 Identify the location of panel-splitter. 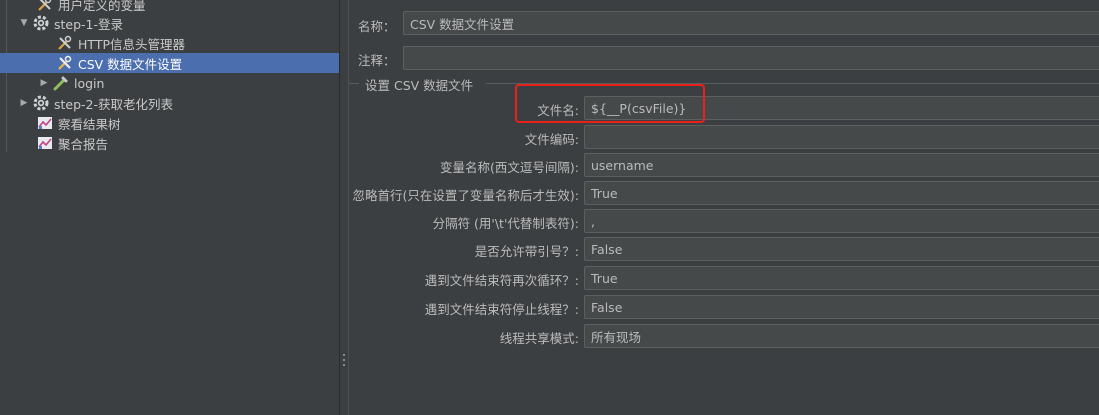
(344, 207).